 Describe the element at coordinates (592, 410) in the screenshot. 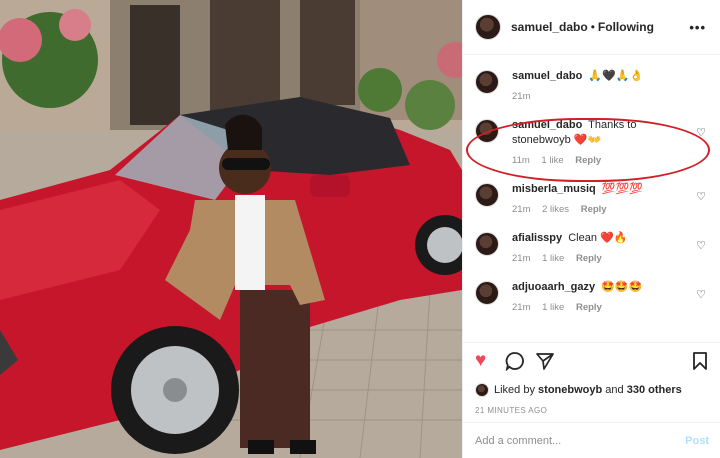

I see `post-timestamp: 21 MINUTES AGO` at that location.